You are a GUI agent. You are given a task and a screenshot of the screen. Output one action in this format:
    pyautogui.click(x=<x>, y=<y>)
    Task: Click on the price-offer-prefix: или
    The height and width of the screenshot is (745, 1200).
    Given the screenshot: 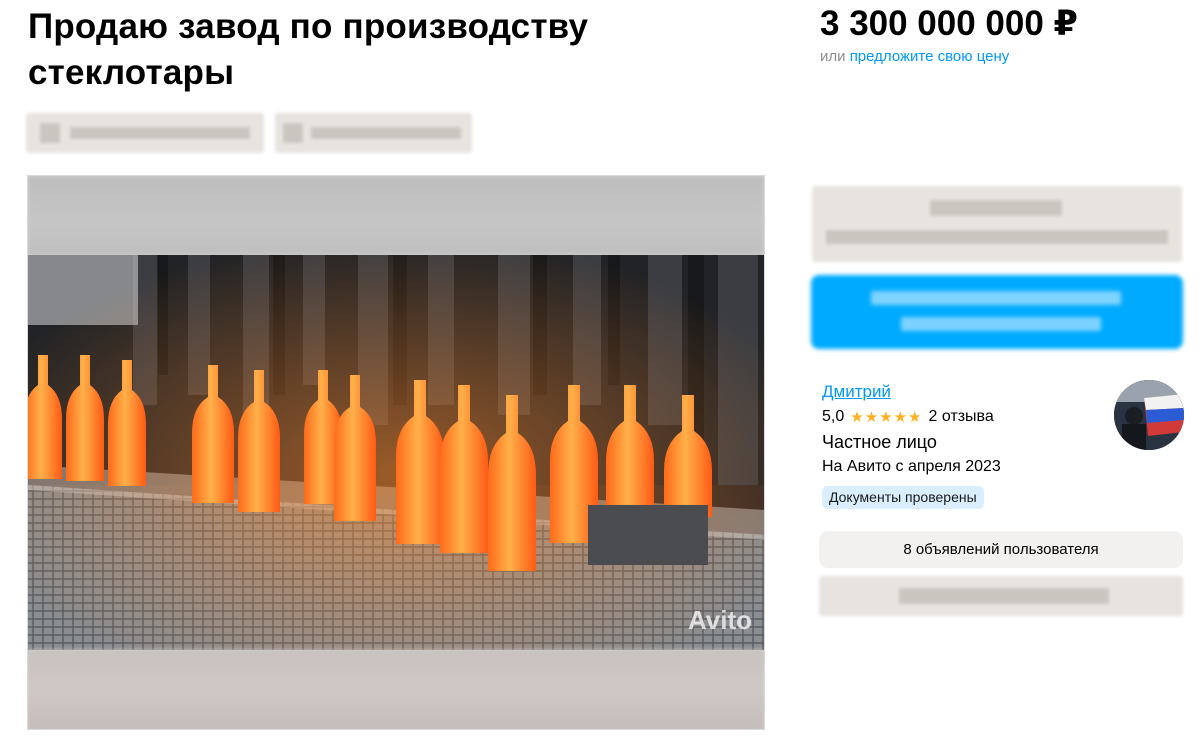 What is the action you would take?
    pyautogui.click(x=833, y=56)
    